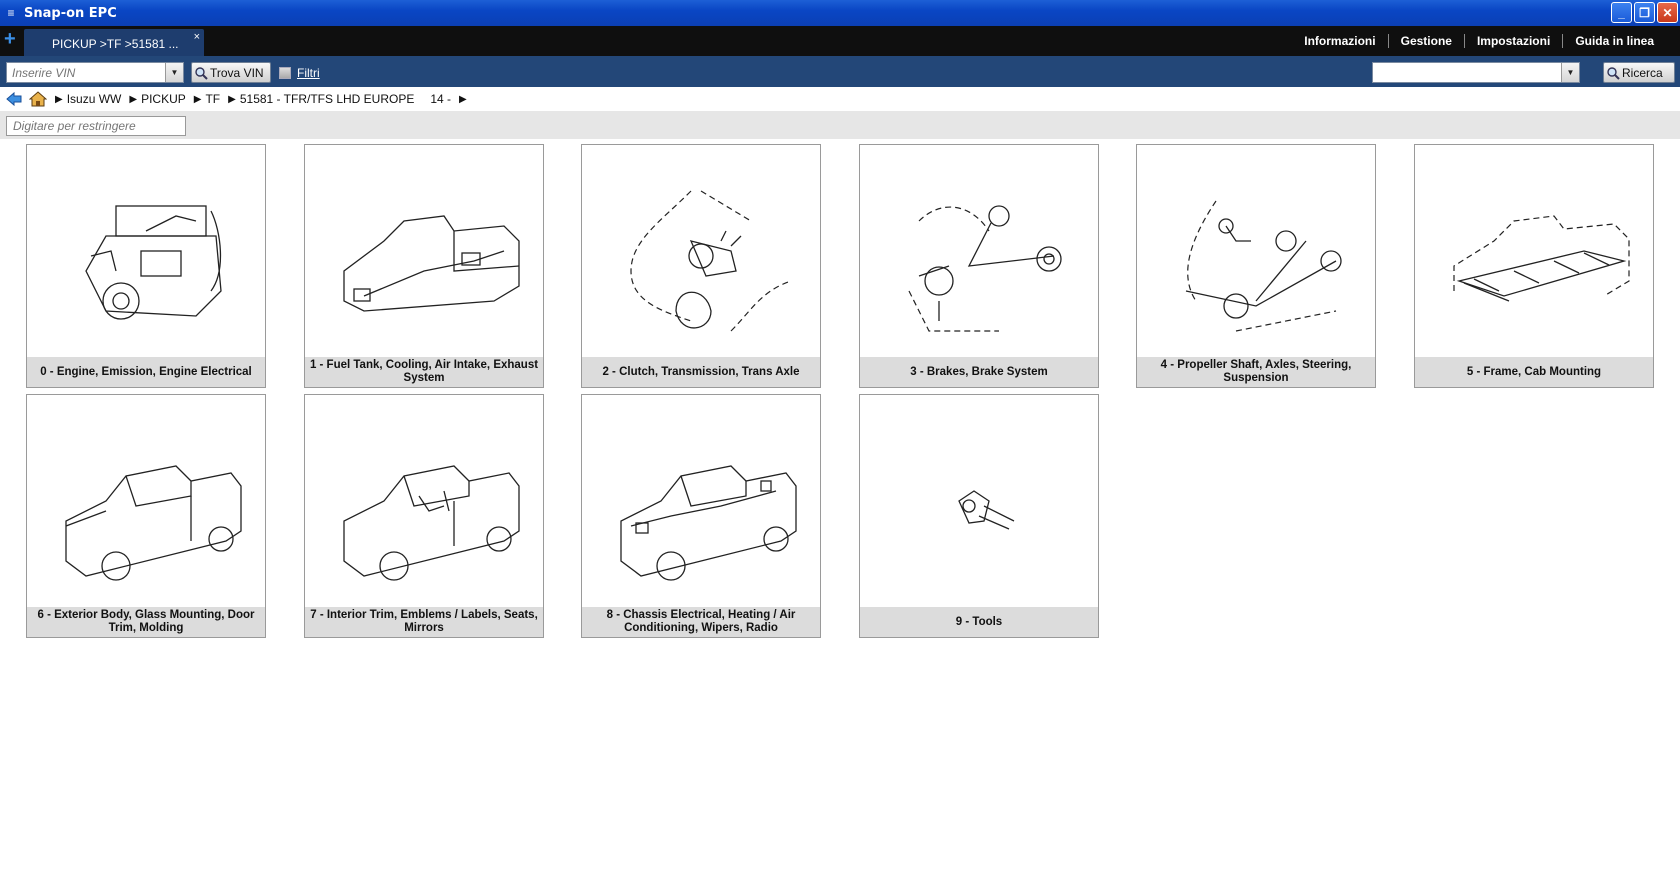 This screenshot has height=879, width=1680. Describe the element at coordinates (979, 501) in the screenshot. I see `tools-illustration` at that location.